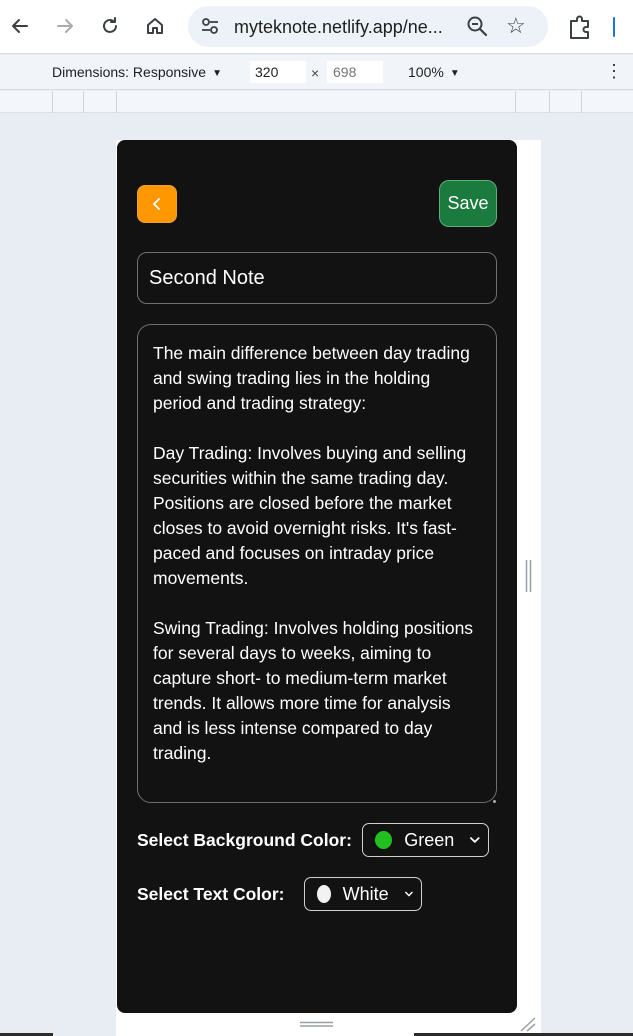 This screenshot has height=1036, width=633. I want to click on text-color-label: Select Text Color:, so click(211, 893).